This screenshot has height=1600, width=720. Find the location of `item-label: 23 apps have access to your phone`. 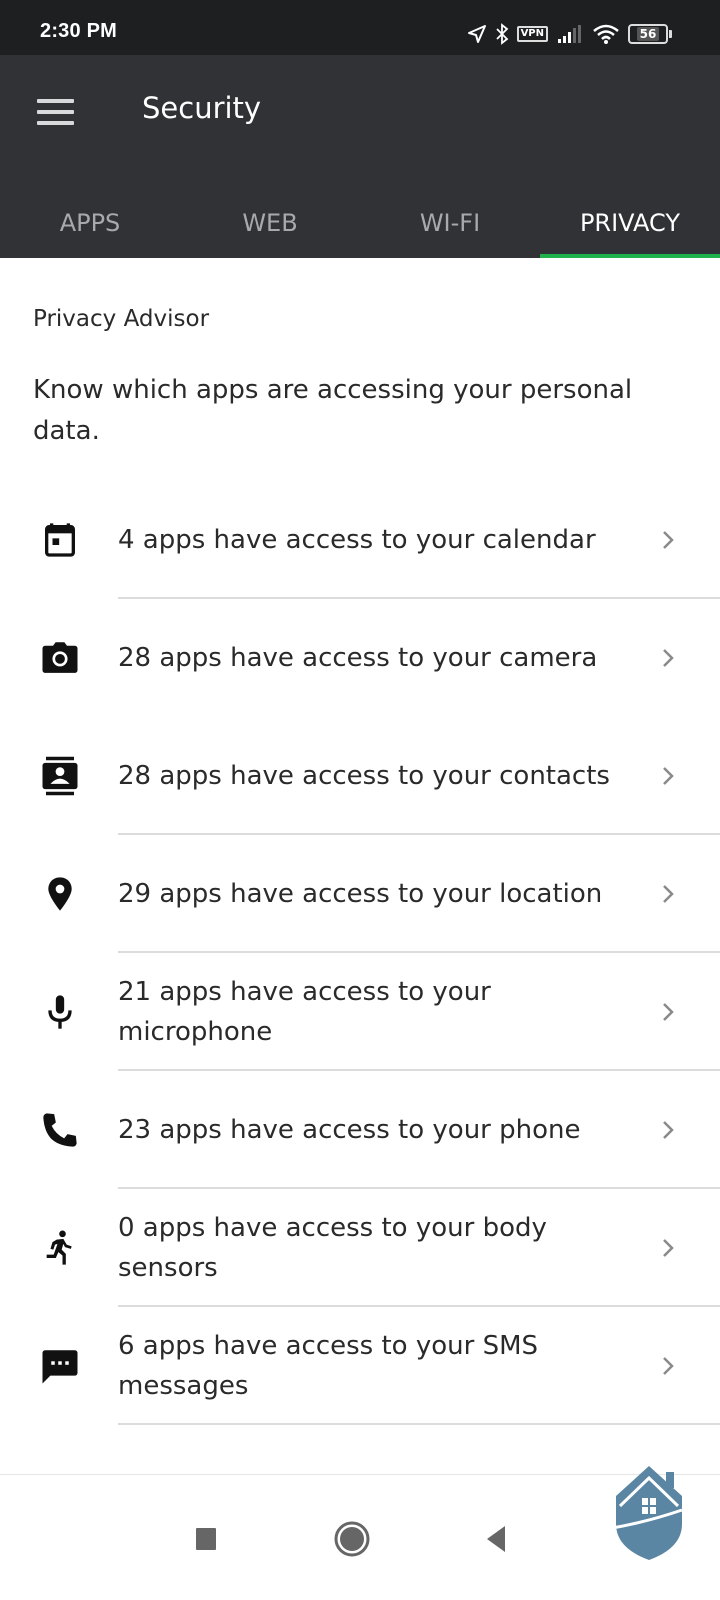

item-label: 23 apps have access to your phone is located at coordinates (349, 1130).